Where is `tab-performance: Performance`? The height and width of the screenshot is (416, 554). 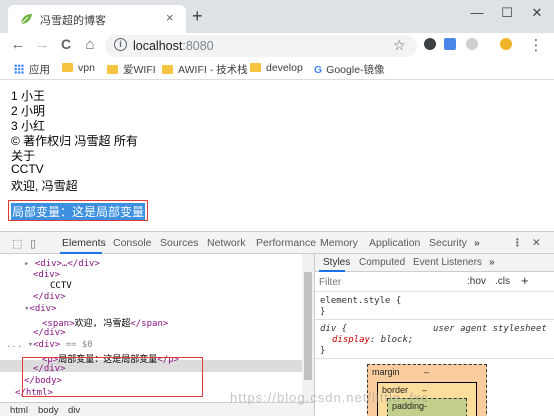 tab-performance: Performance is located at coordinates (286, 243).